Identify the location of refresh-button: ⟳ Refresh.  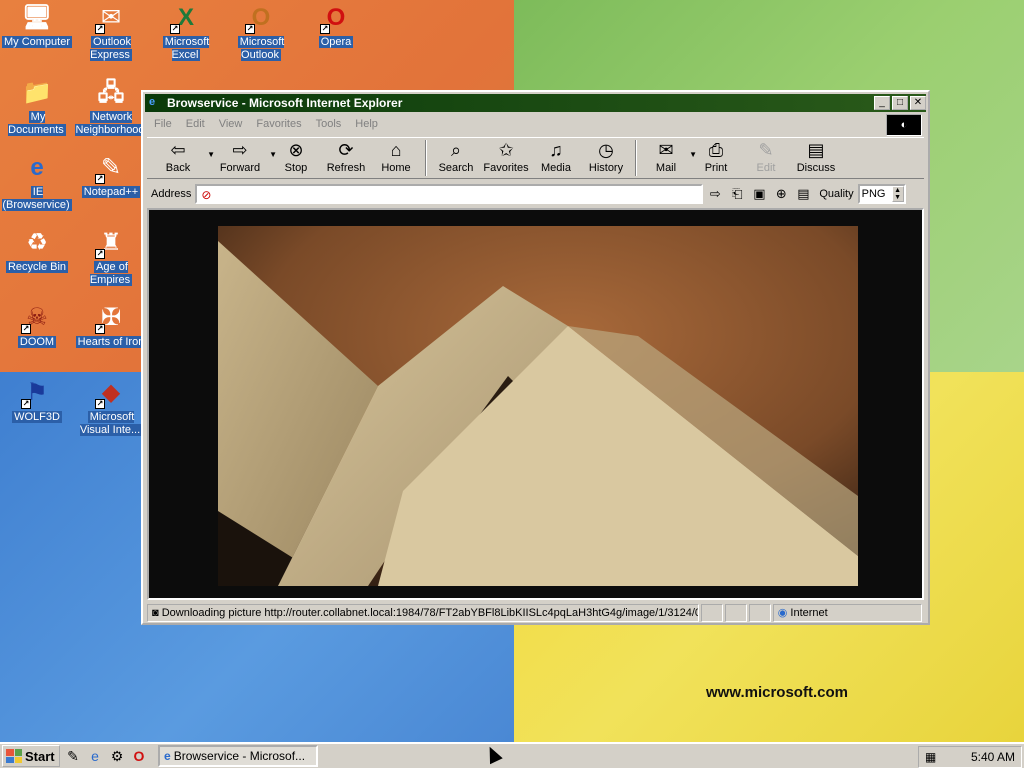
(346, 156).